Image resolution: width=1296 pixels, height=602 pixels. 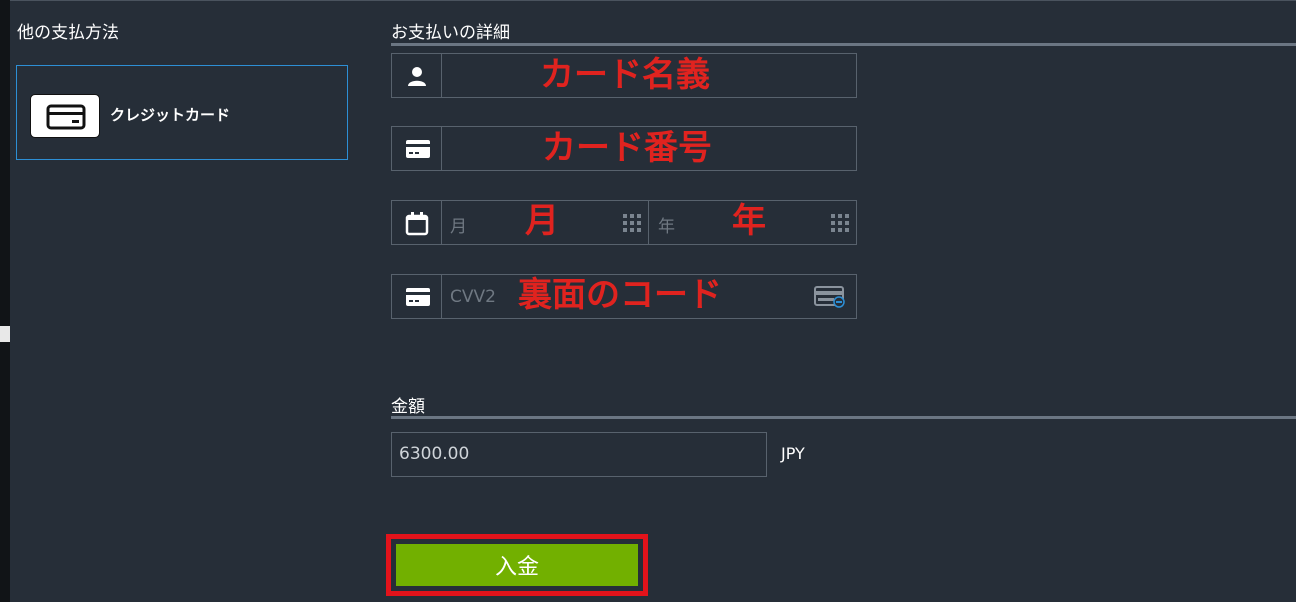 I want to click on deposit-button: 入金, so click(x=517, y=565).